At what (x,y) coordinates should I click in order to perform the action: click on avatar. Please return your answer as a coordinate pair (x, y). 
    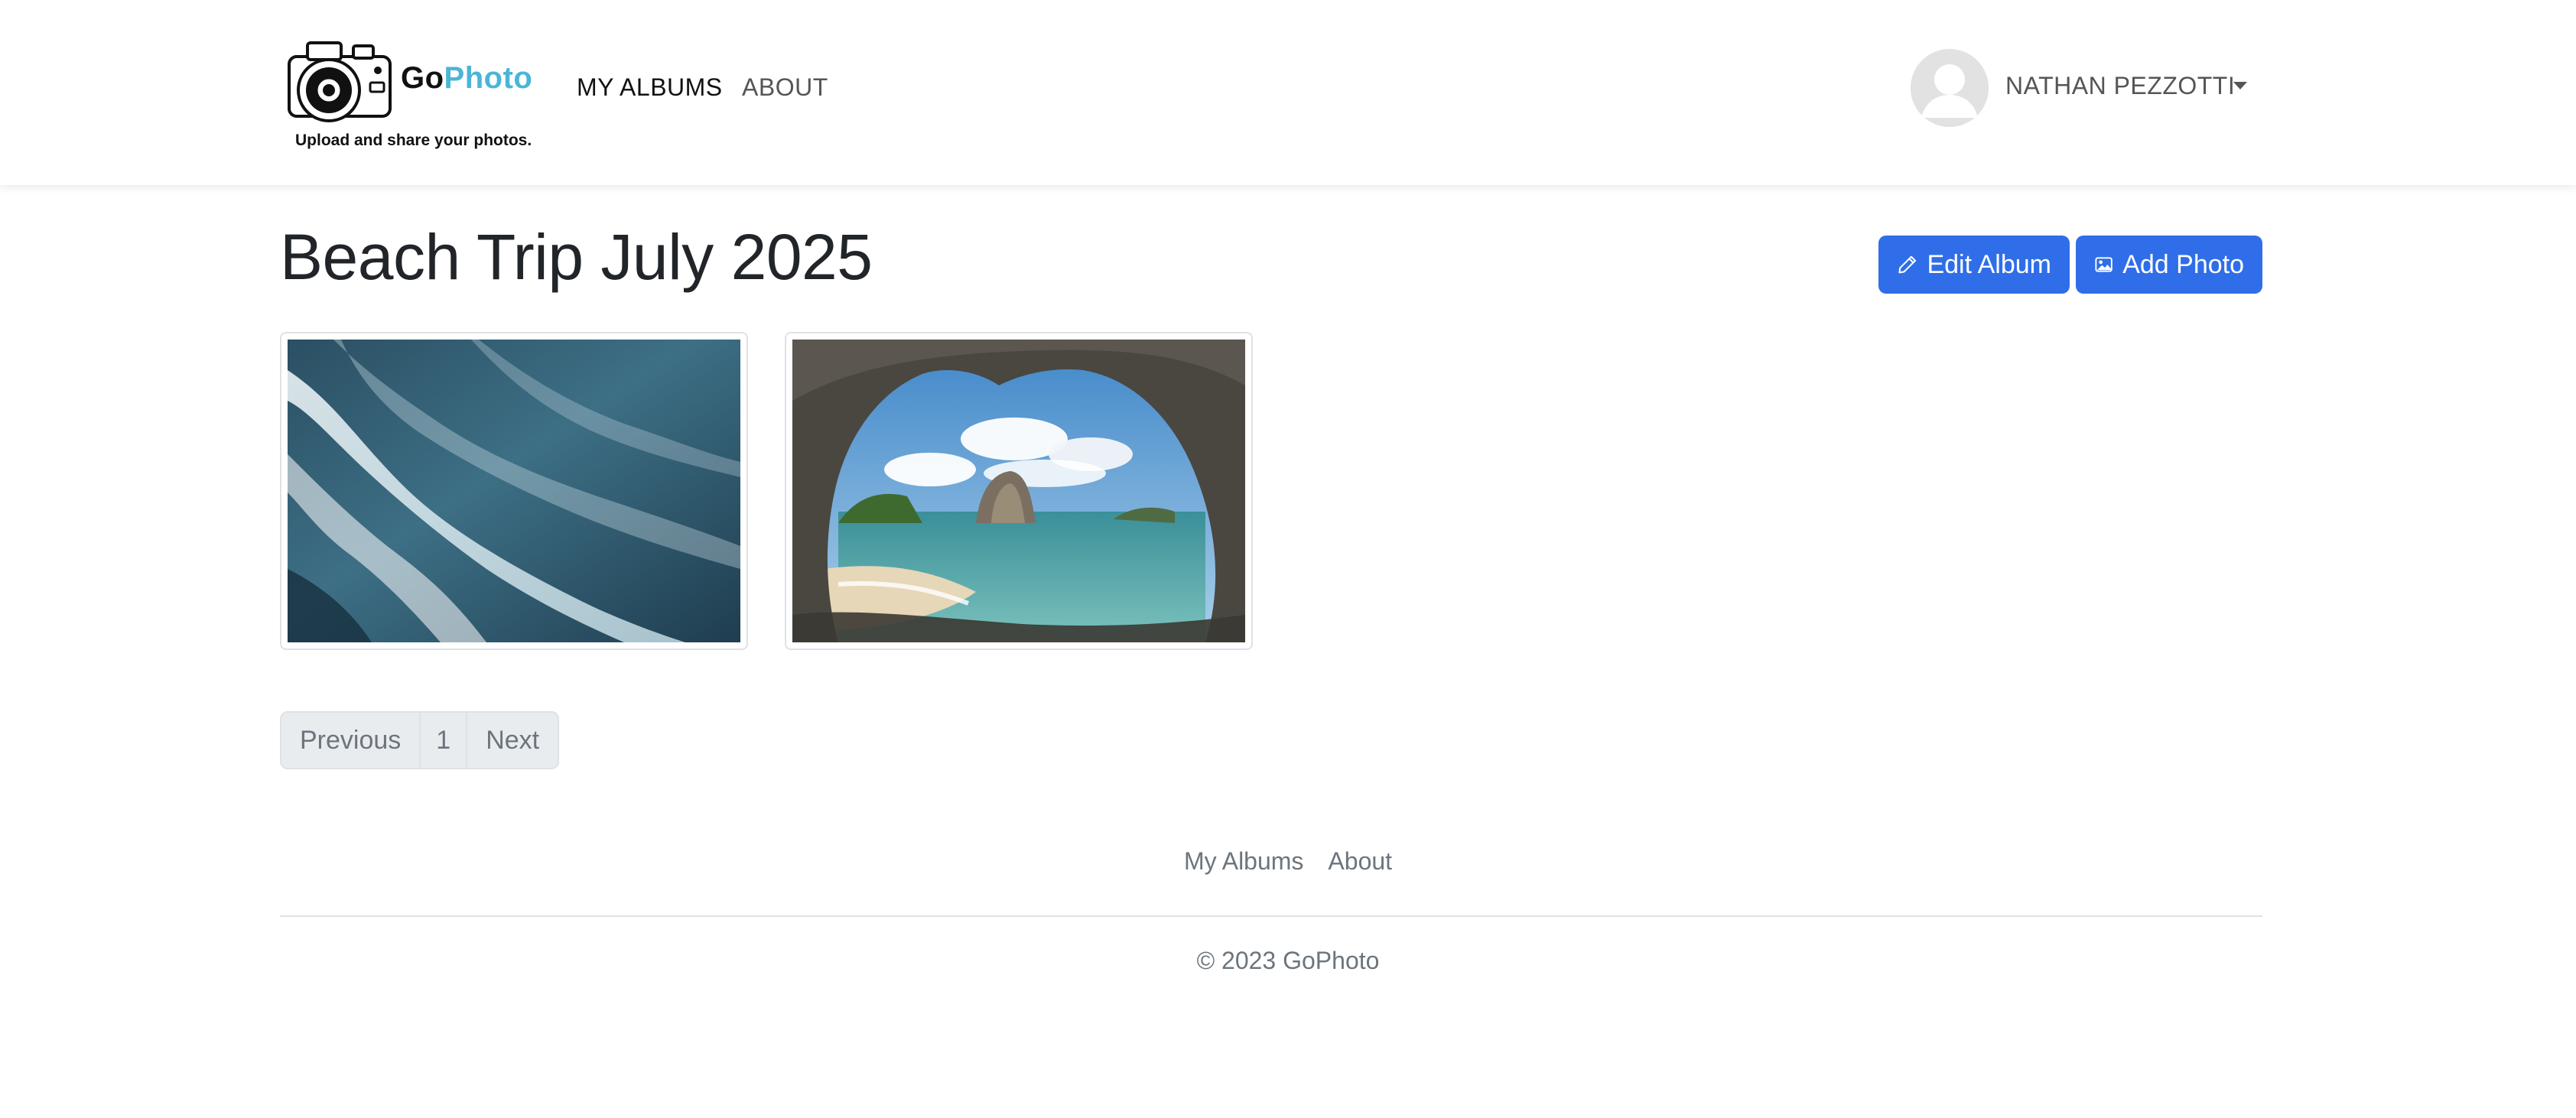
    Looking at the image, I should click on (1950, 88).